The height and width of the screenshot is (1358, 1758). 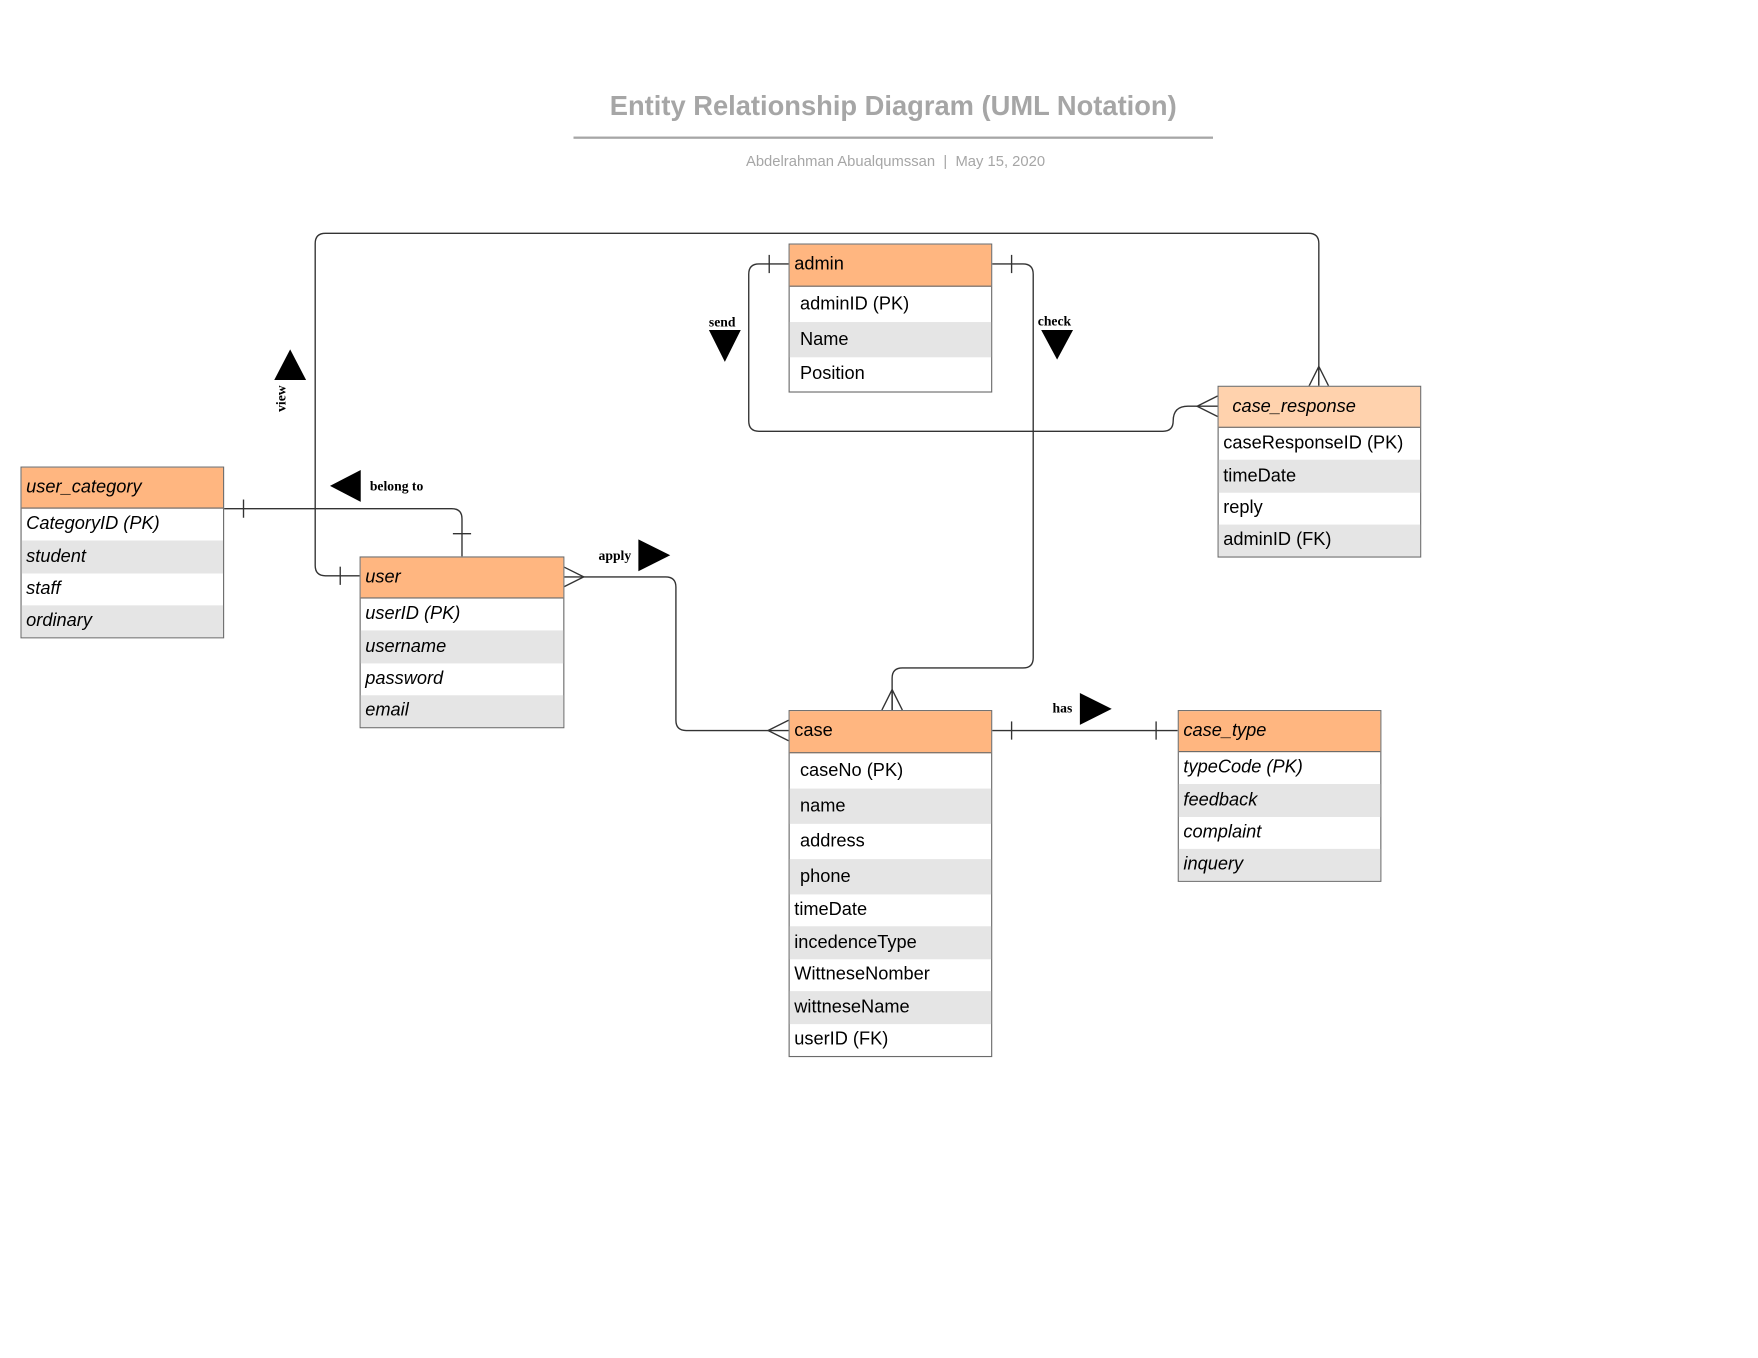 What do you see at coordinates (343, 532) in the screenshot?
I see `link-belong-to` at bounding box center [343, 532].